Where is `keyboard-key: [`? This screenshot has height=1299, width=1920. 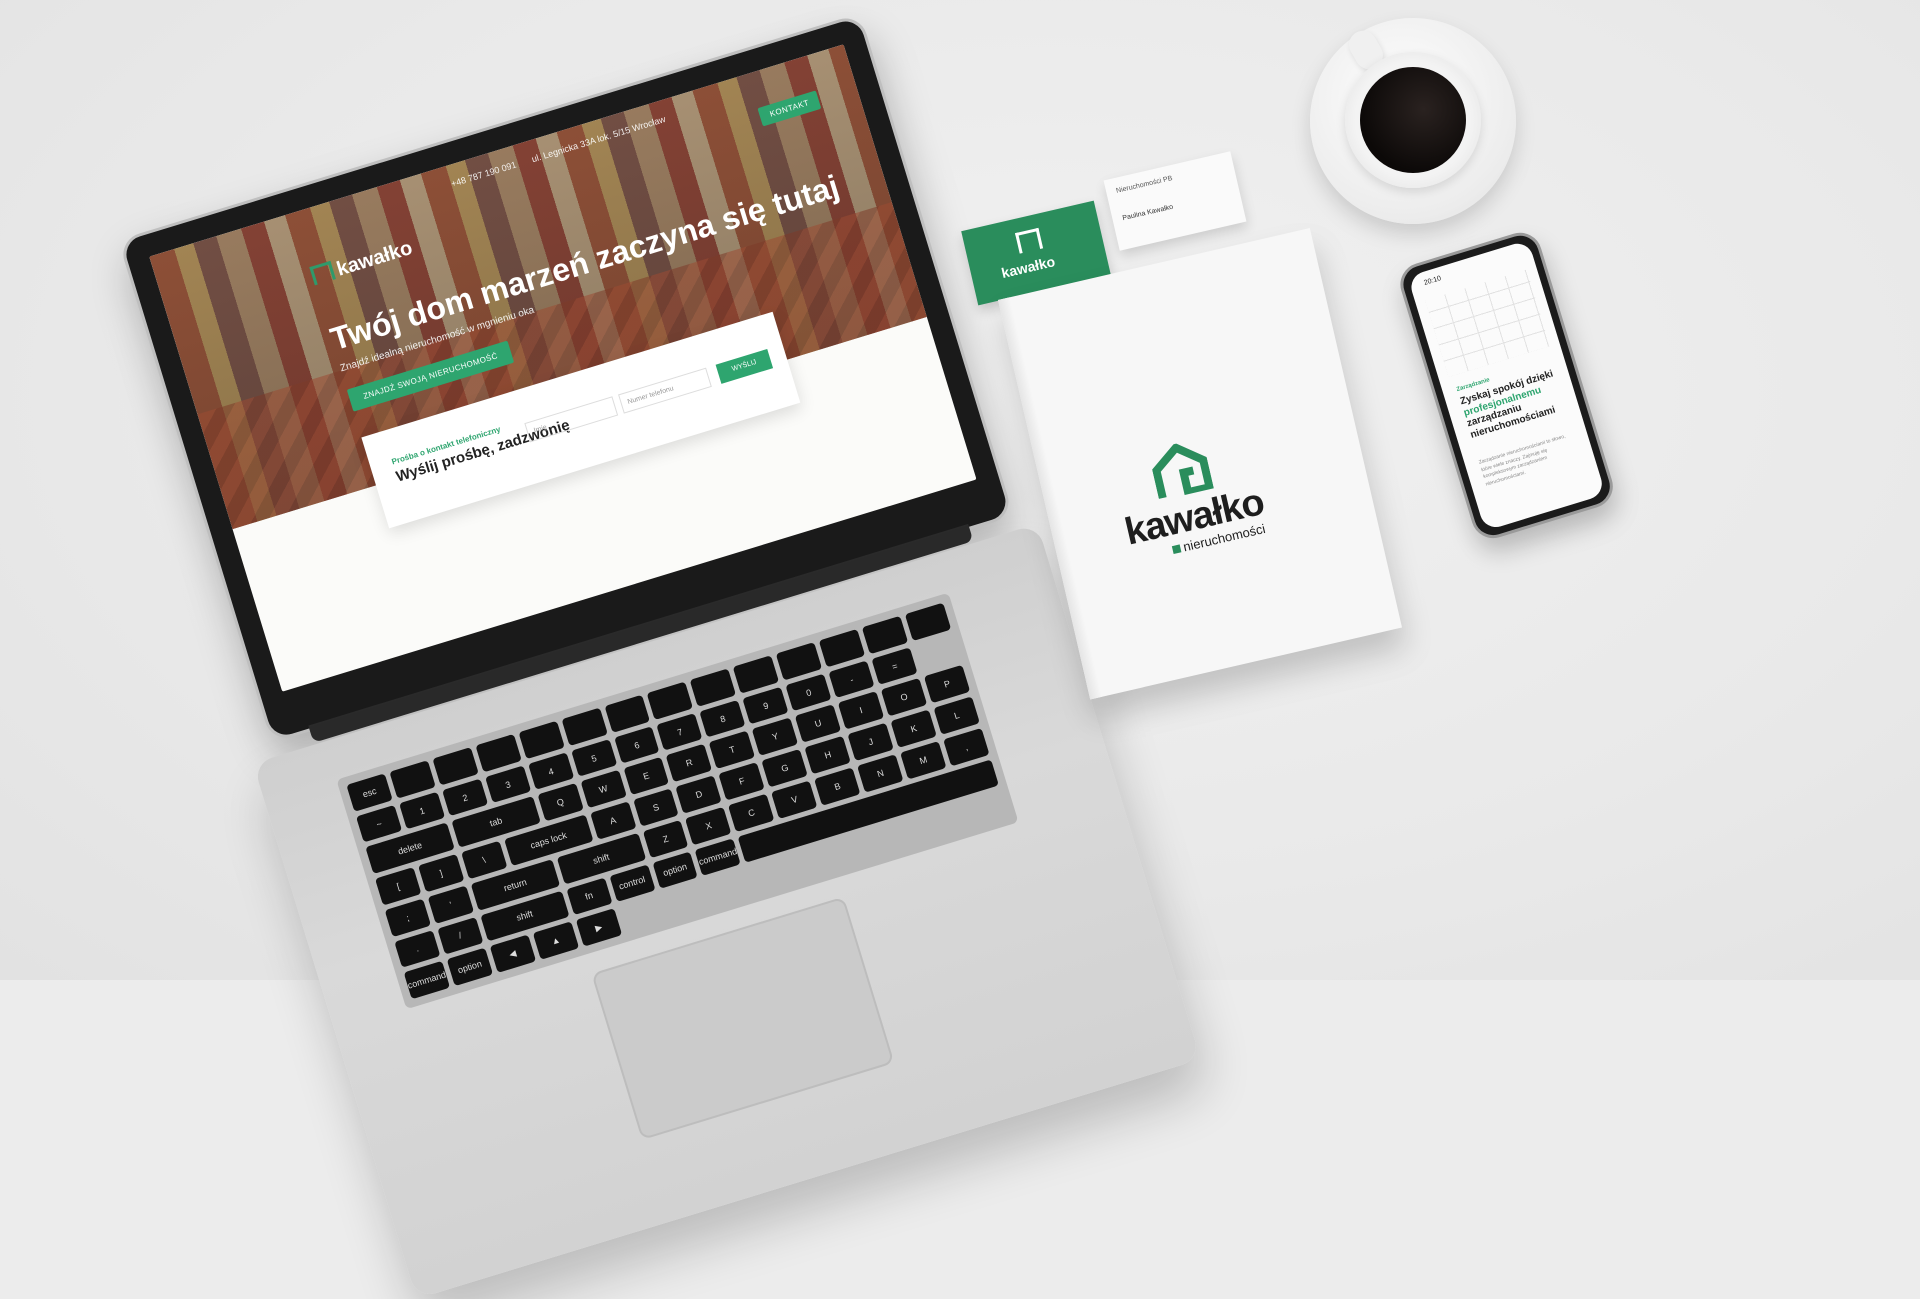
keyboard-key: [ is located at coordinates (398, 886).